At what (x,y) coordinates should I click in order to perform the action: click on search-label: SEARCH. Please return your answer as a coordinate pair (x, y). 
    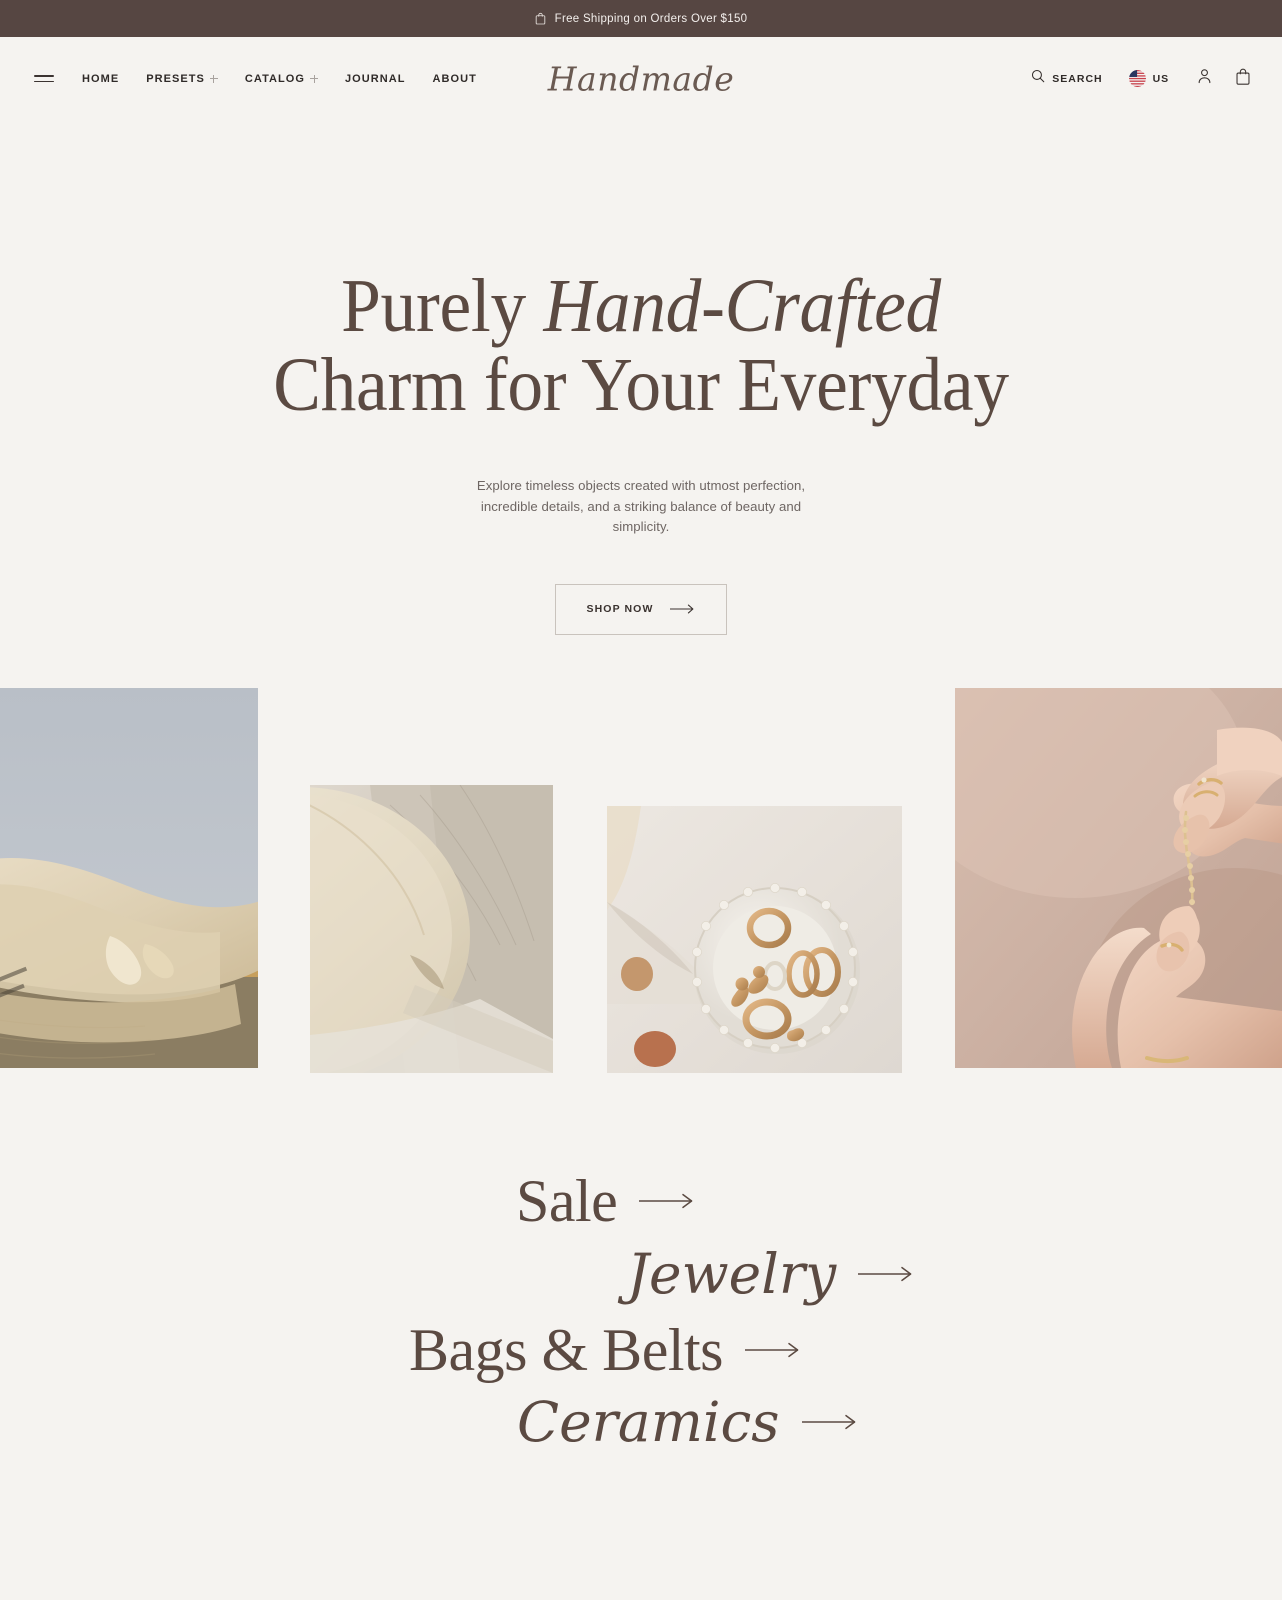
    Looking at the image, I should click on (1077, 78).